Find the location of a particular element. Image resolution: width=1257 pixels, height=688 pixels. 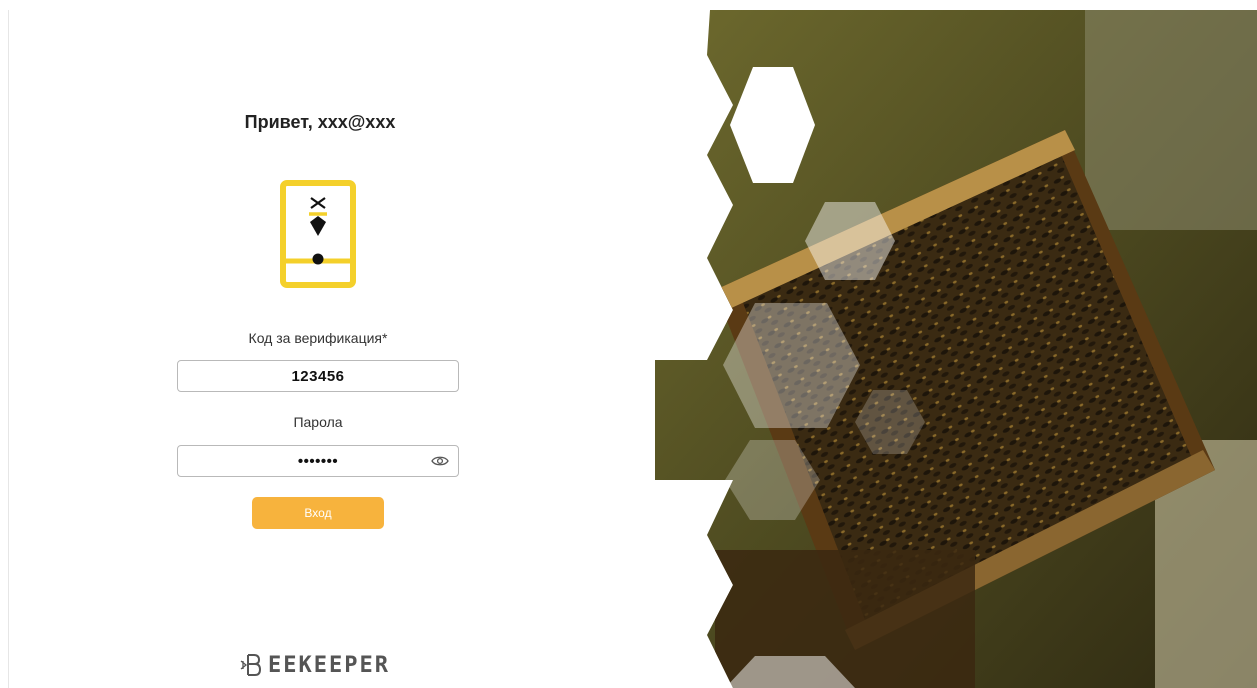

bee-b-icon is located at coordinates (251, 665).